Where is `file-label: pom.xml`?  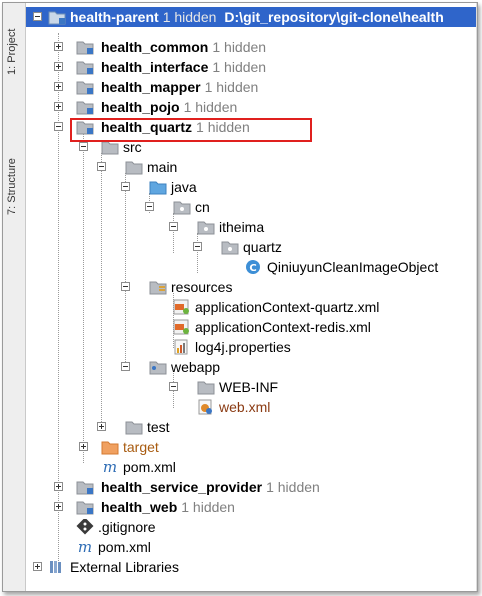 file-label: pom.xml is located at coordinates (124, 547).